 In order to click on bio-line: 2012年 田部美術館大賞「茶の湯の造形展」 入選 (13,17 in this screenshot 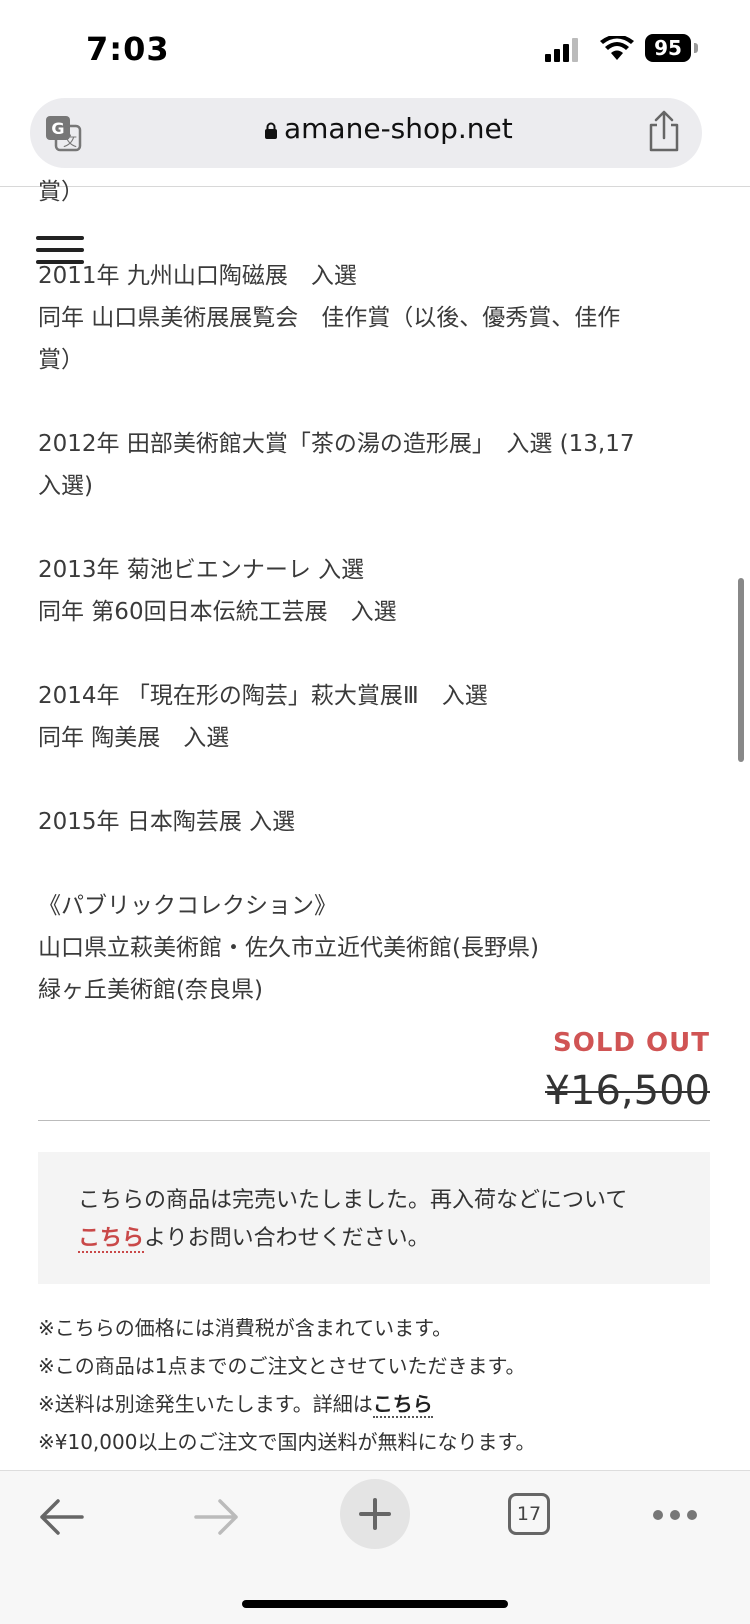, I will do `click(336, 444)`.